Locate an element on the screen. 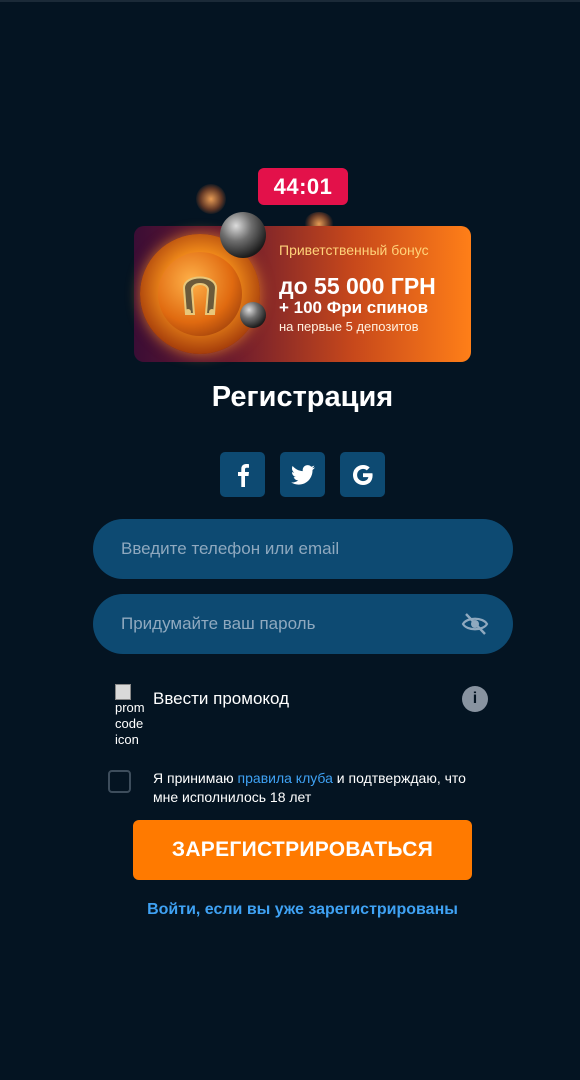  google-login-button is located at coordinates (362, 474).